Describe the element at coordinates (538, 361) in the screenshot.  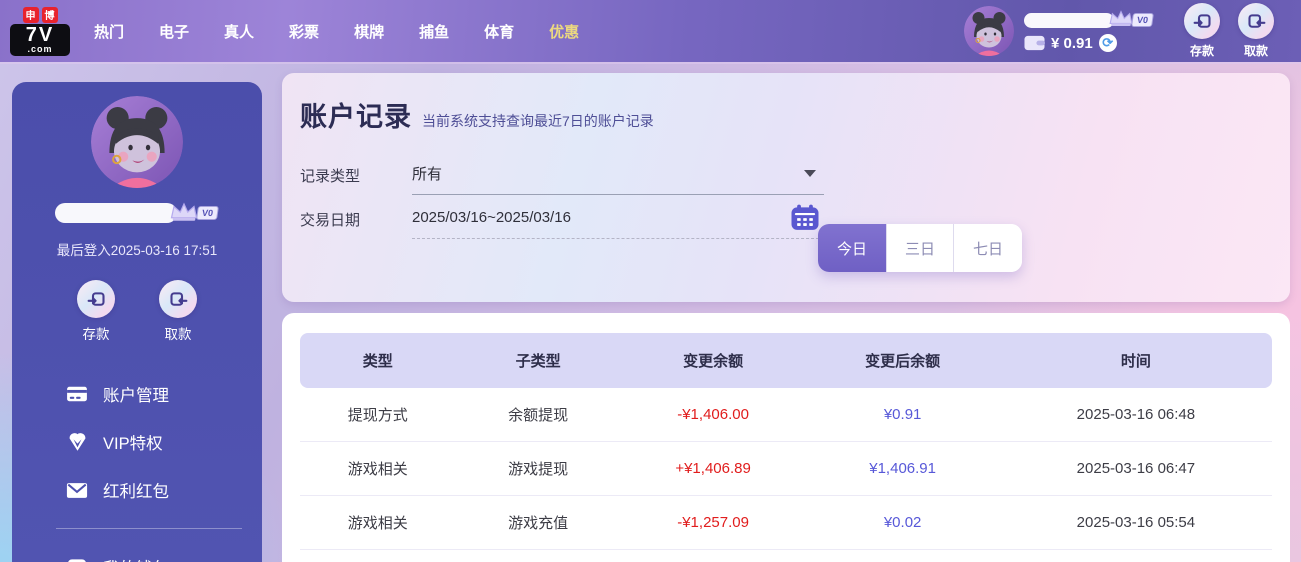
I see `col-header-subtype: 子类型` at that location.